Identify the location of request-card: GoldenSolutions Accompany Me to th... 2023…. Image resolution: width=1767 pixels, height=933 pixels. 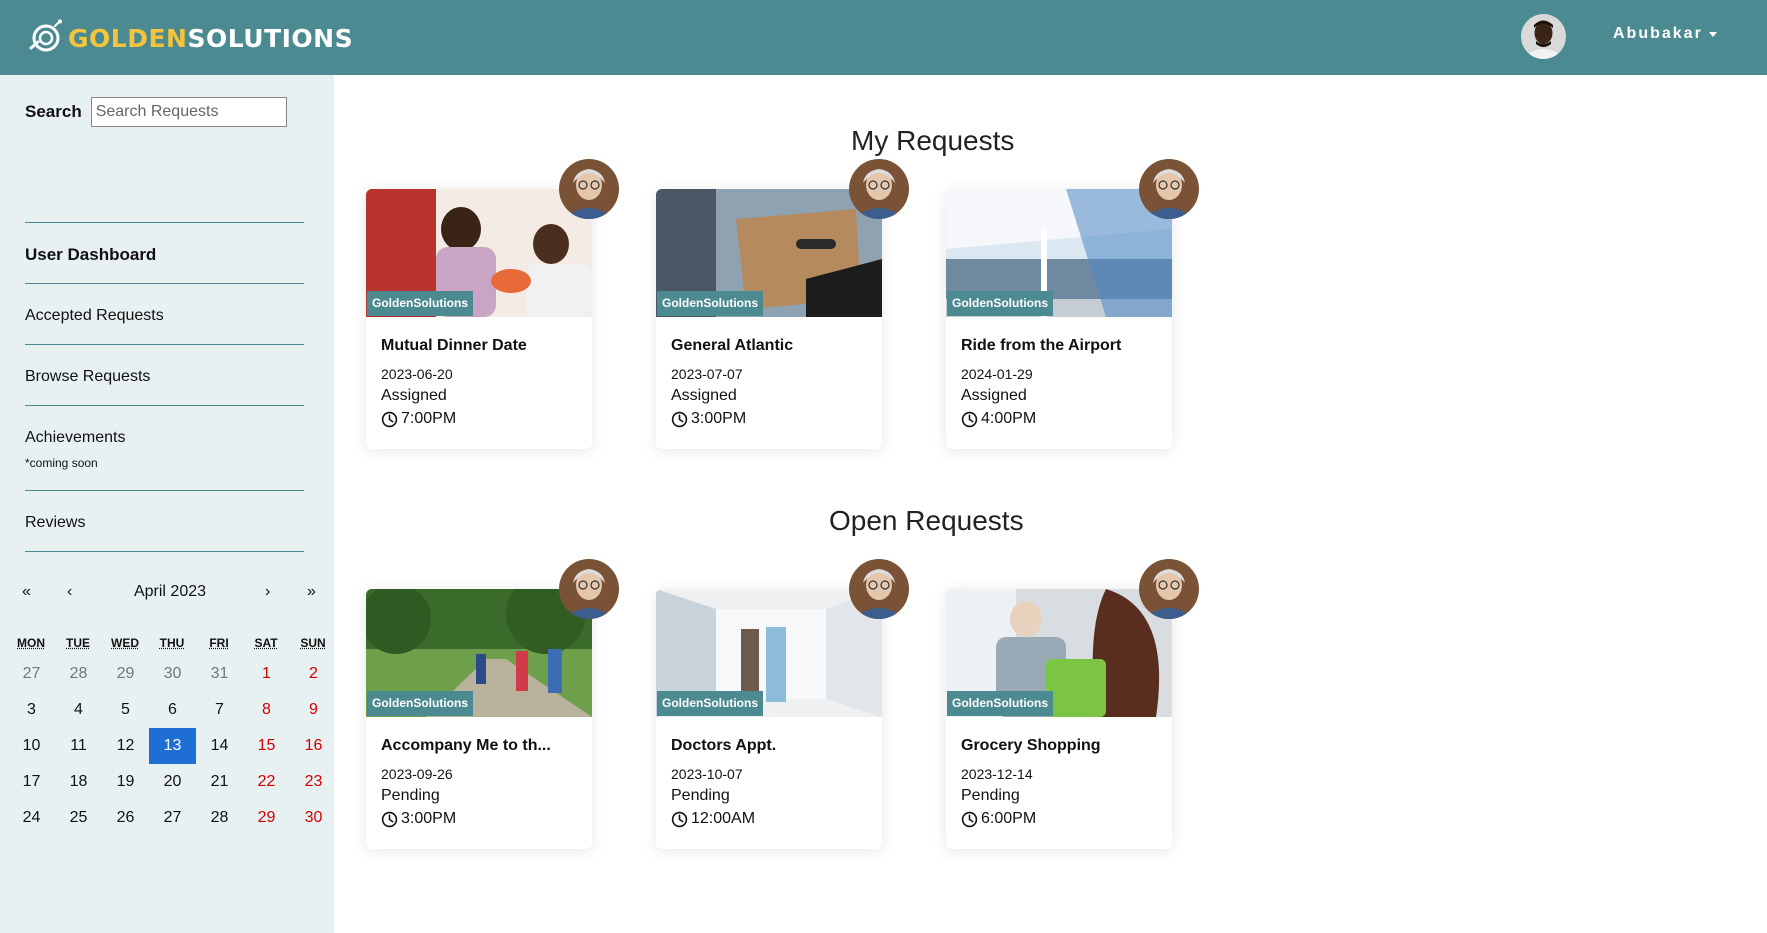
(492, 704).